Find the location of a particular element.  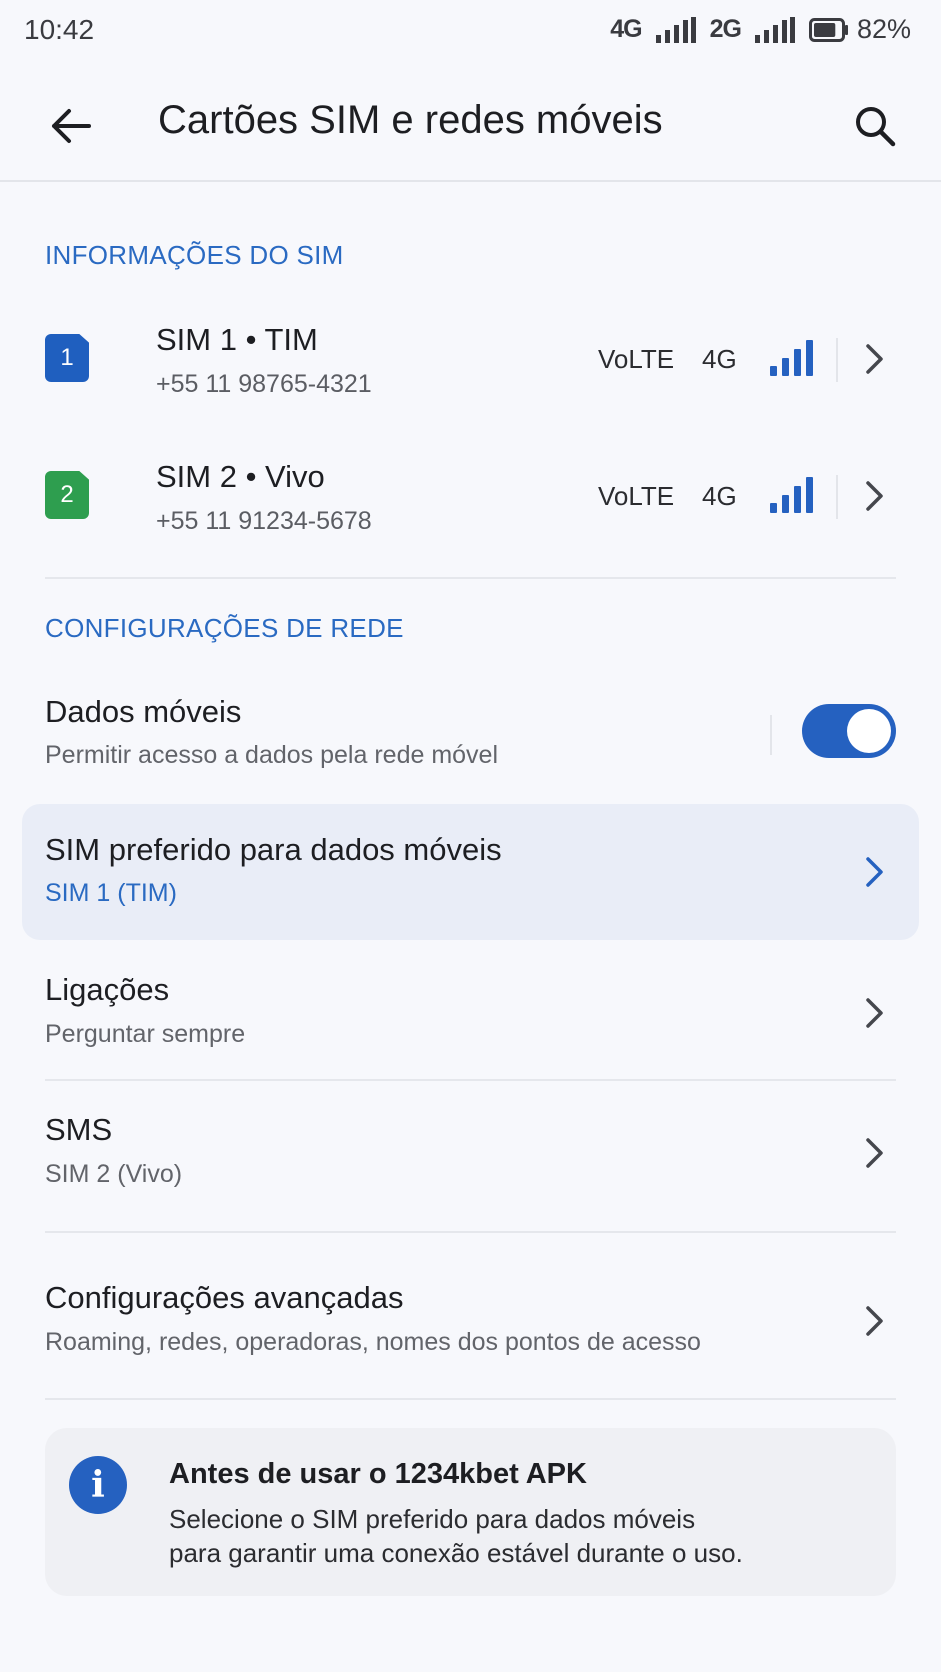

search-icon is located at coordinates (876, 127).